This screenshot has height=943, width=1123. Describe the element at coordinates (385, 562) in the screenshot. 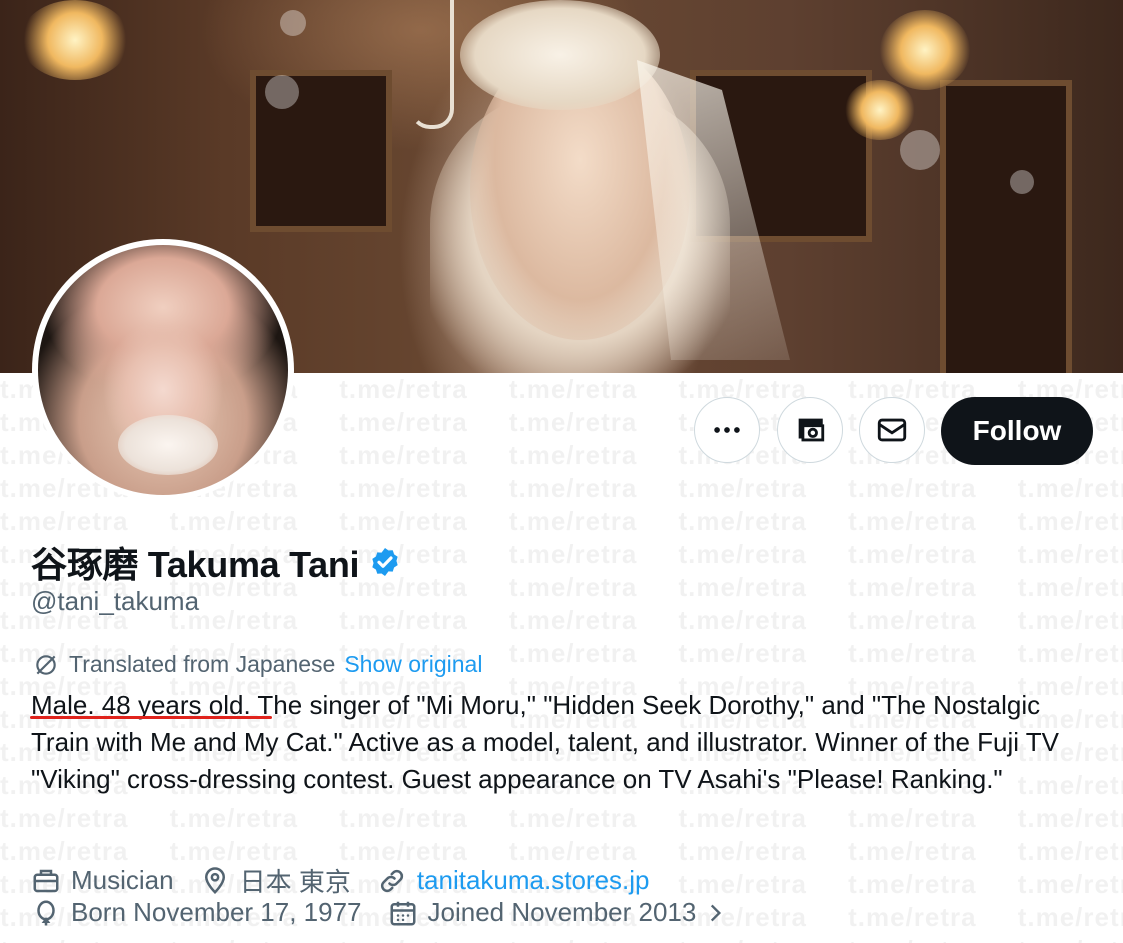

I see `verified-badge-icon` at that location.